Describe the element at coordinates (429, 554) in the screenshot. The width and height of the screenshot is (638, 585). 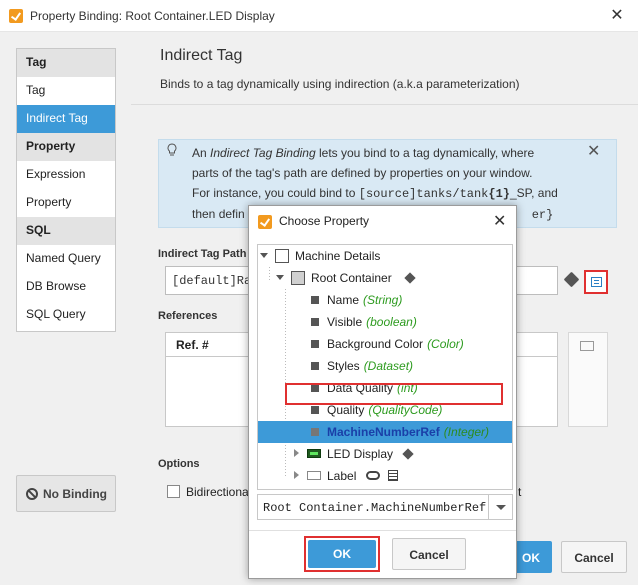
I see `dialog-cancel-button: Cancel` at that location.